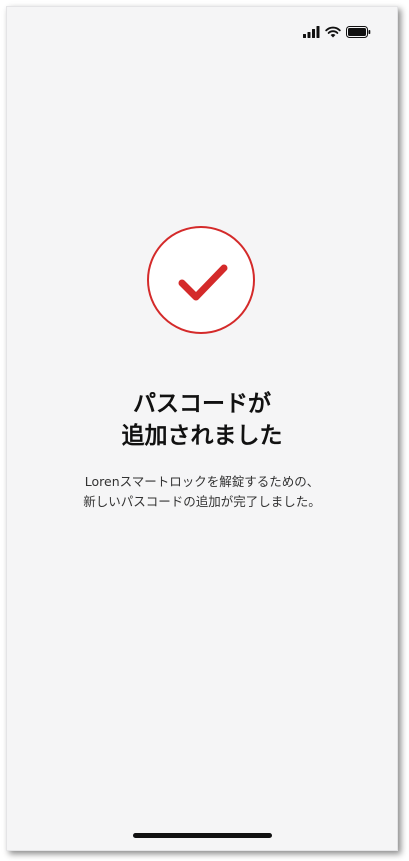 The height and width of the screenshot is (861, 409). What do you see at coordinates (358, 32) in the screenshot?
I see `battery-icon` at bounding box center [358, 32].